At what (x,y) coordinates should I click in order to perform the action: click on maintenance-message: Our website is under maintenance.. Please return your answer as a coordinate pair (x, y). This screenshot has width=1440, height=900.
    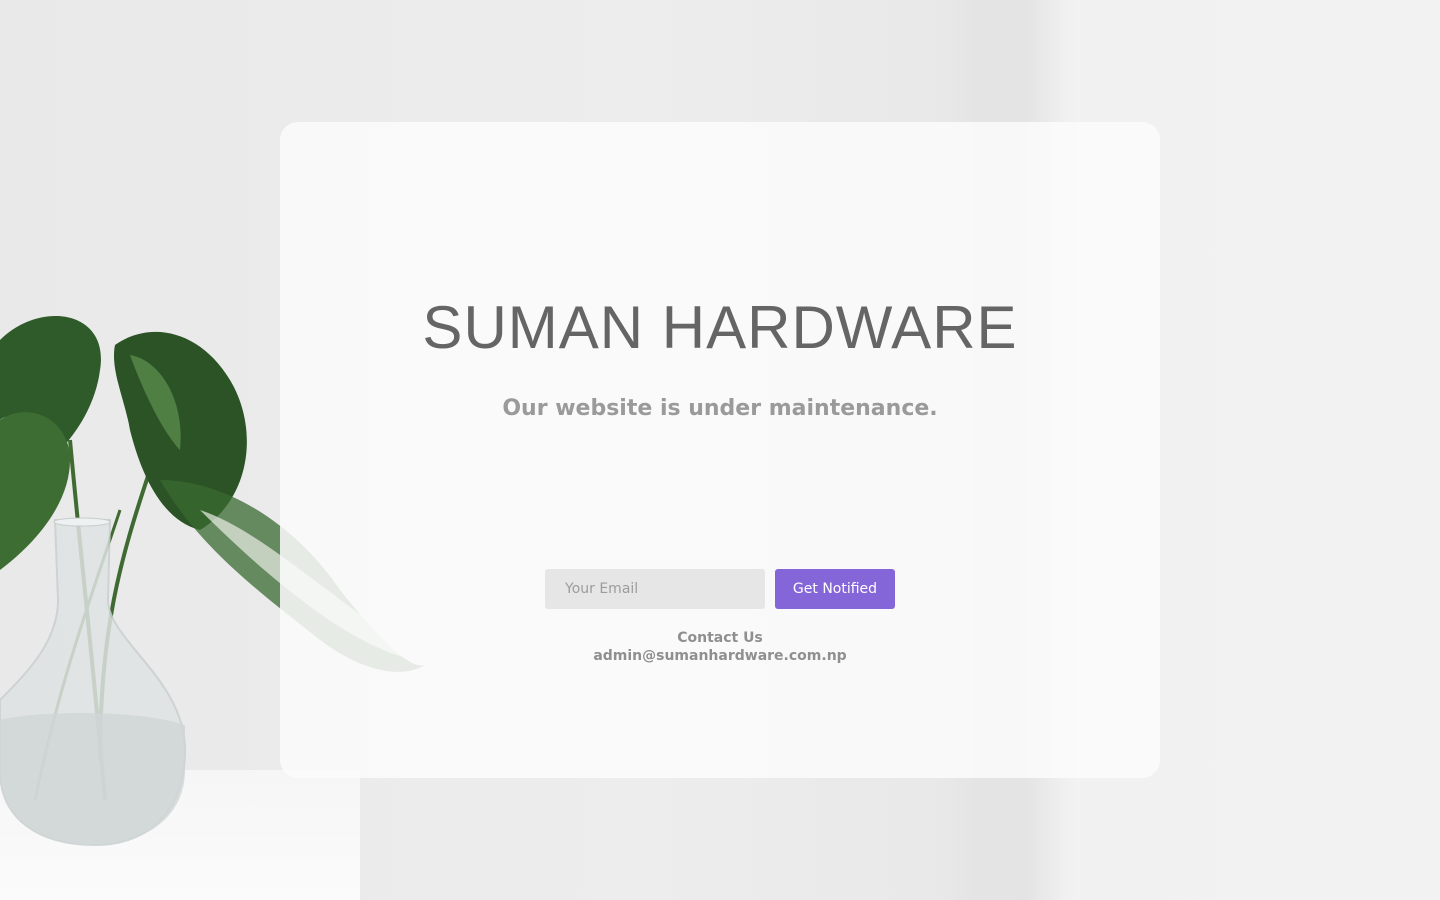
    Looking at the image, I should click on (720, 408).